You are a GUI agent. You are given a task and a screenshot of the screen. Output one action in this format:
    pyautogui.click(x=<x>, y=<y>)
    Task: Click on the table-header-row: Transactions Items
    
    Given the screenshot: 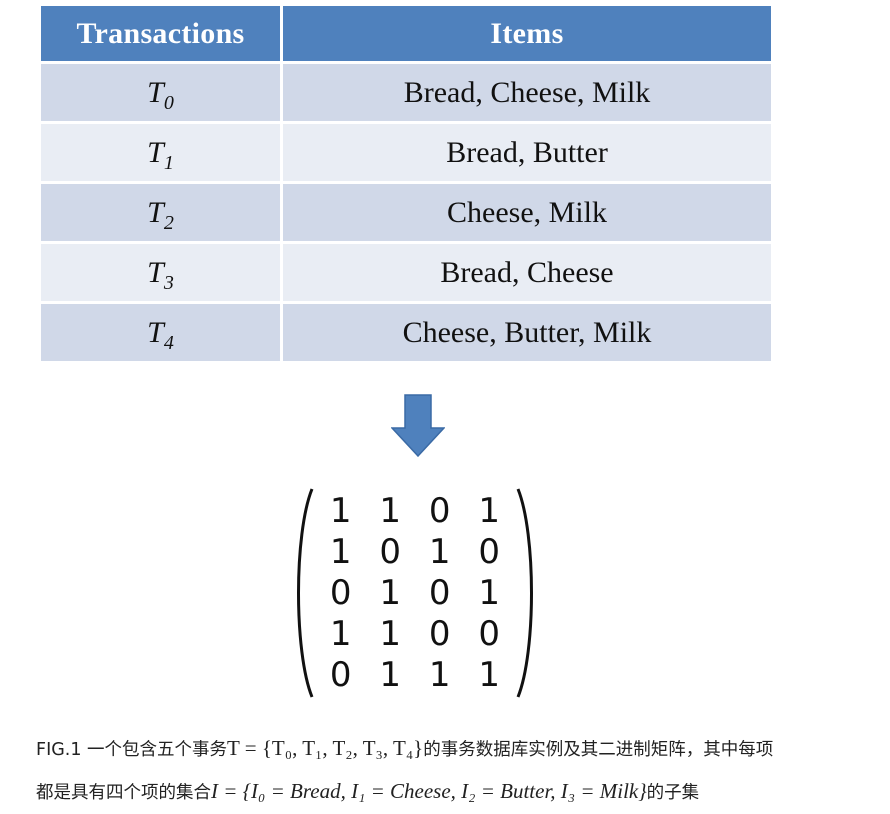 What is the action you would take?
    pyautogui.click(x=406, y=35)
    